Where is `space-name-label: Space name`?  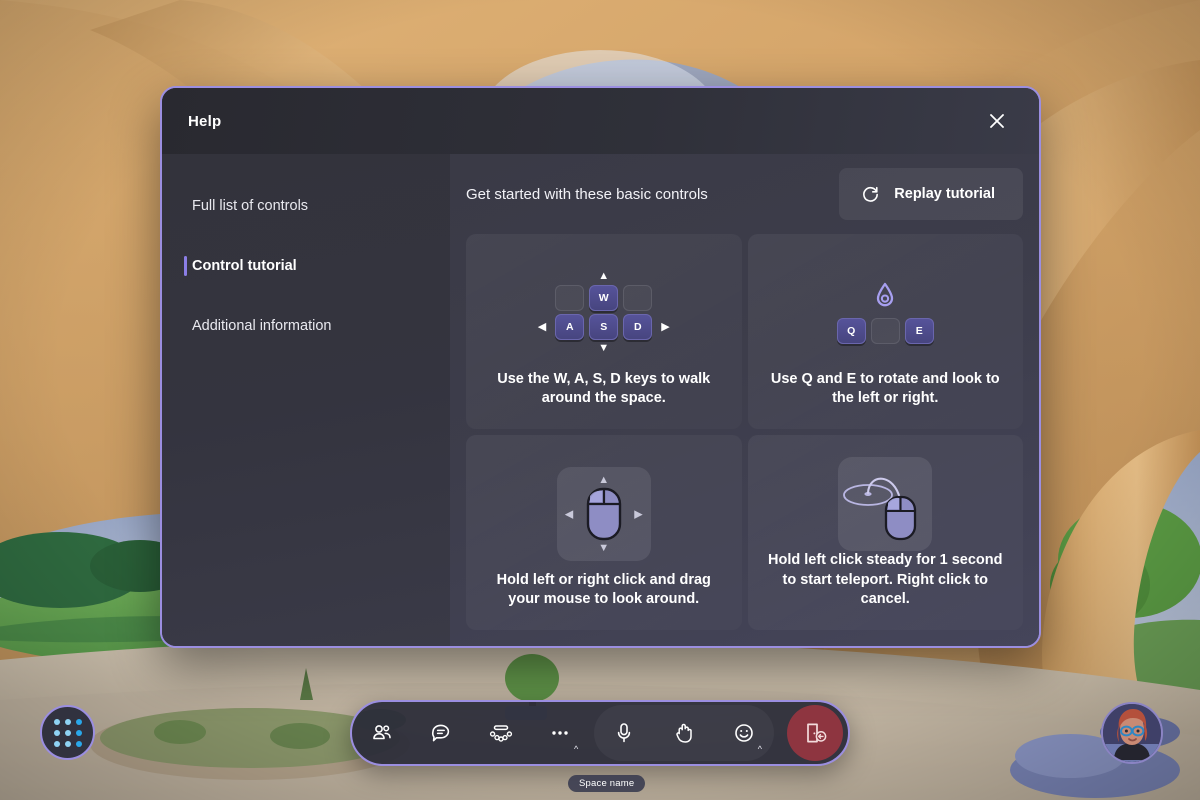
space-name-label: Space name is located at coordinates (607, 783).